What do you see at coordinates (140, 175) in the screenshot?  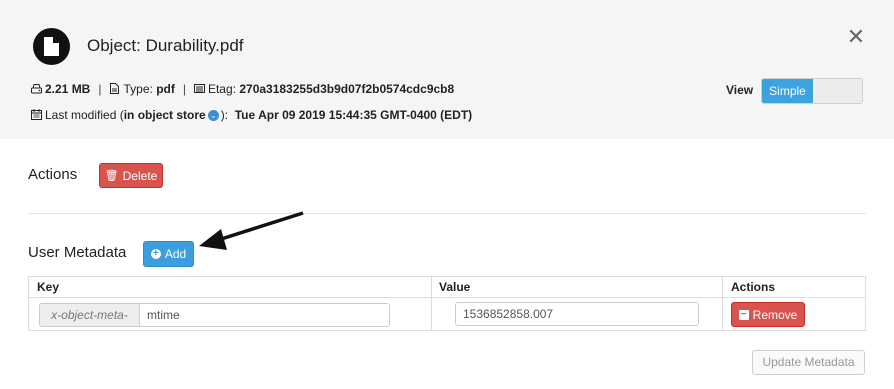 I see `delete-label: Delete` at bounding box center [140, 175].